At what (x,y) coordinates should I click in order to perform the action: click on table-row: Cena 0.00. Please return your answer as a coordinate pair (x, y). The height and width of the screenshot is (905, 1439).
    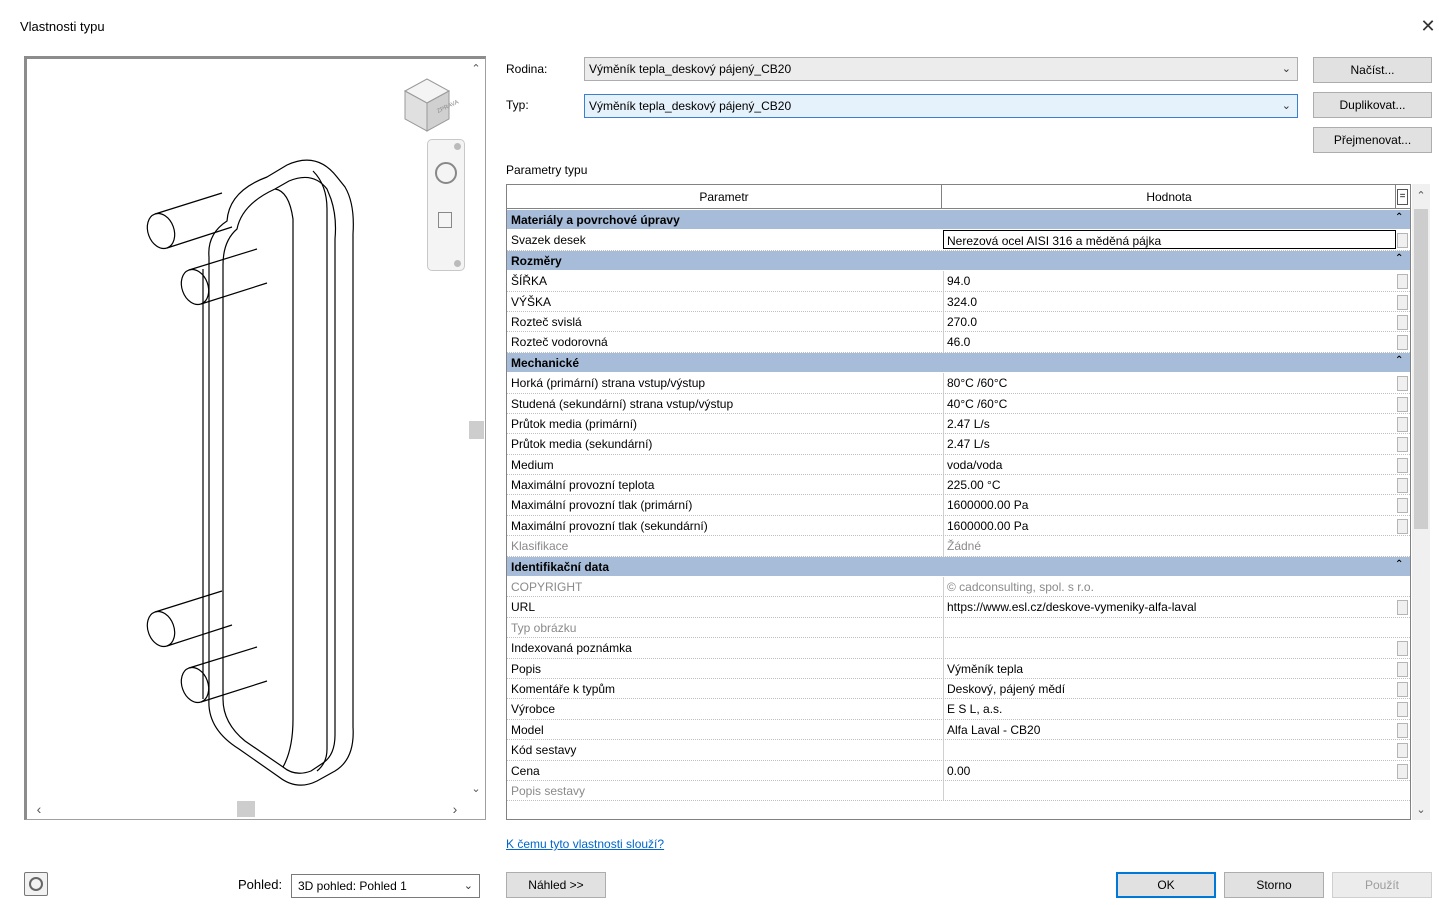
    Looking at the image, I should click on (958, 770).